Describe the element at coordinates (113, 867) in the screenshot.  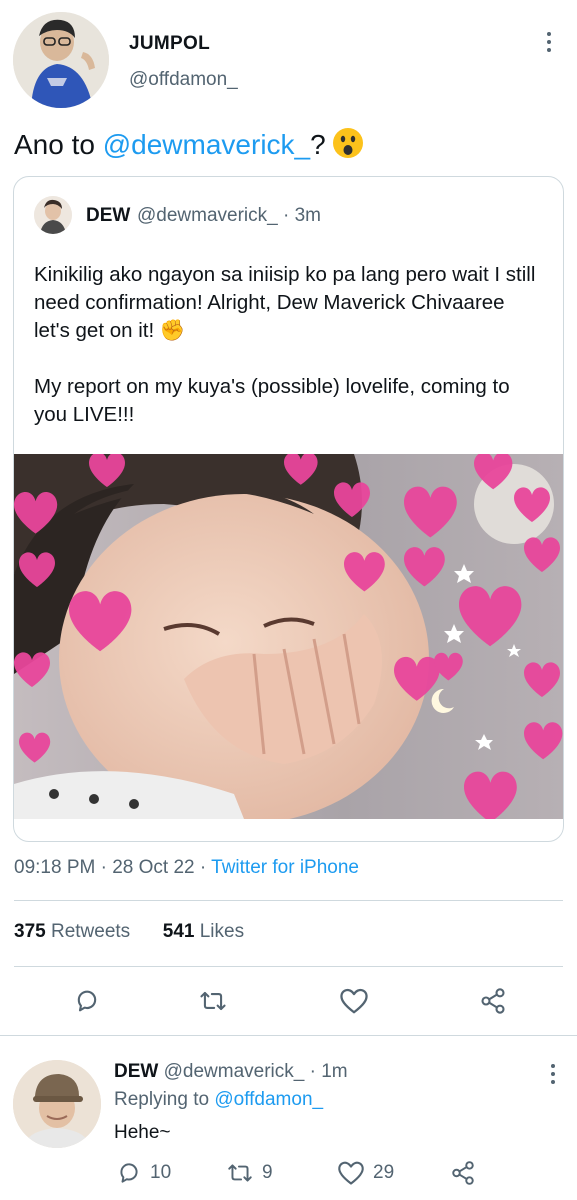
I see `timestamp-text: 09:18 PM · 28 Oct 22 ·` at that location.